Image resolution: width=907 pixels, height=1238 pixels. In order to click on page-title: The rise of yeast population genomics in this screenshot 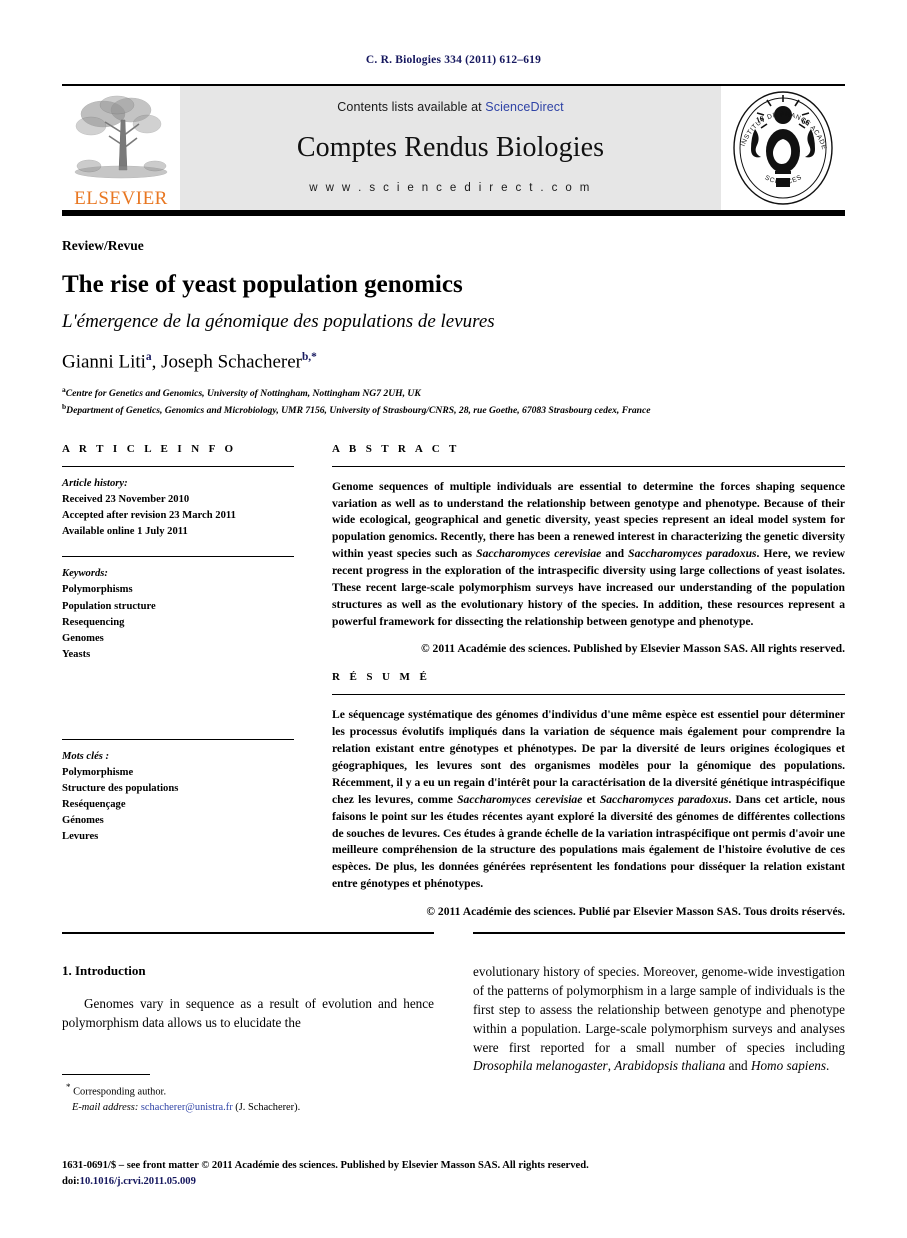, I will do `click(262, 284)`.